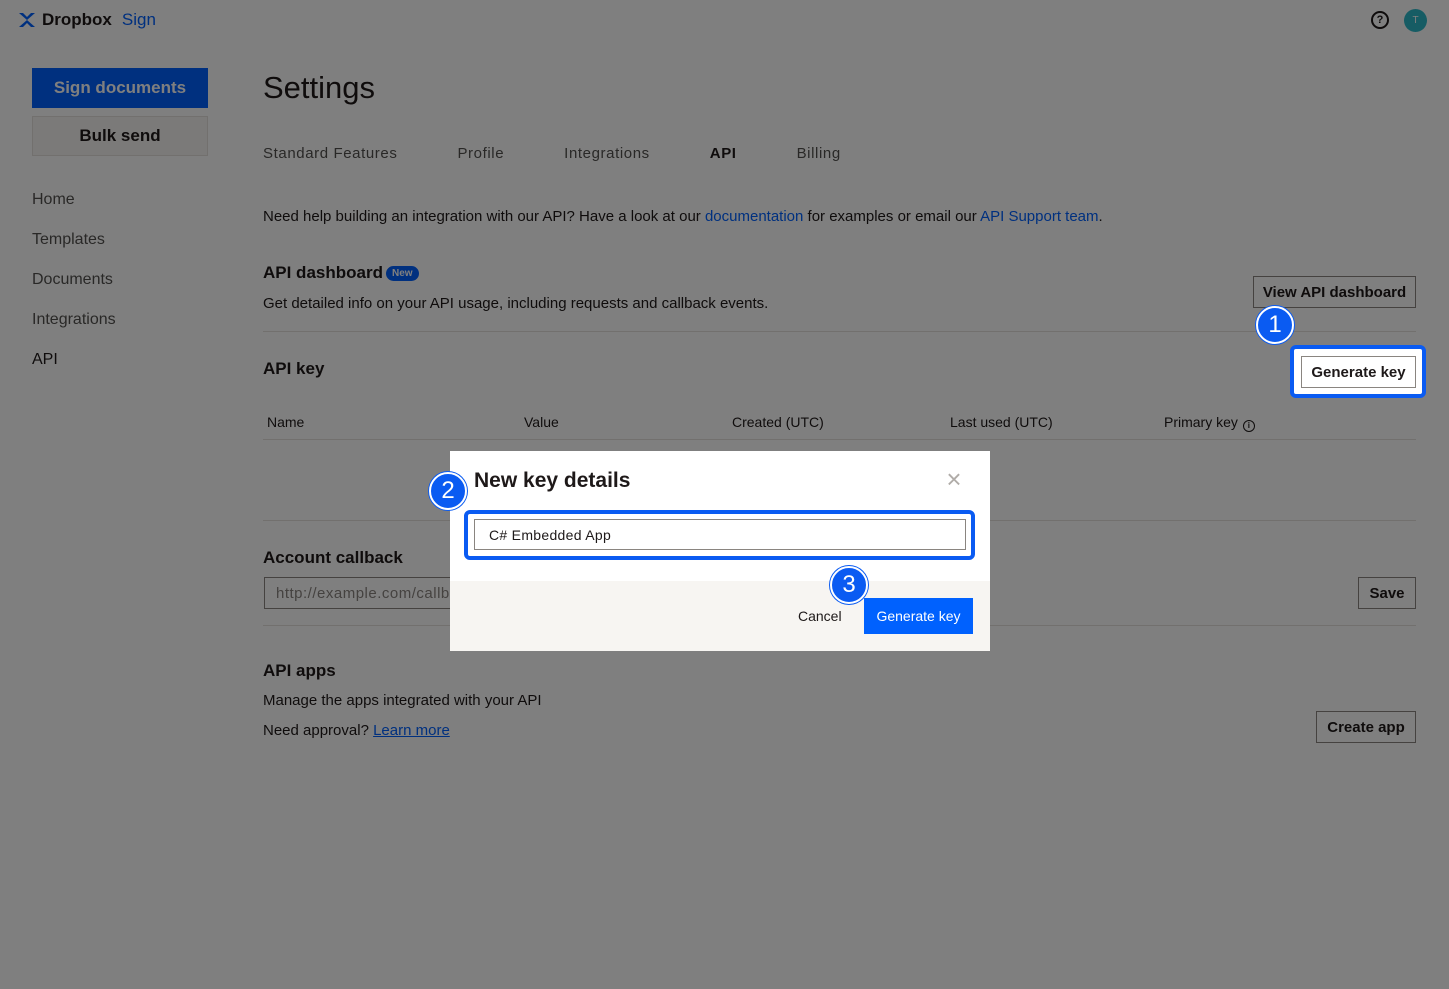 The height and width of the screenshot is (989, 1449). Describe the element at coordinates (719, 535) in the screenshot. I see `step-2-highlight` at that location.